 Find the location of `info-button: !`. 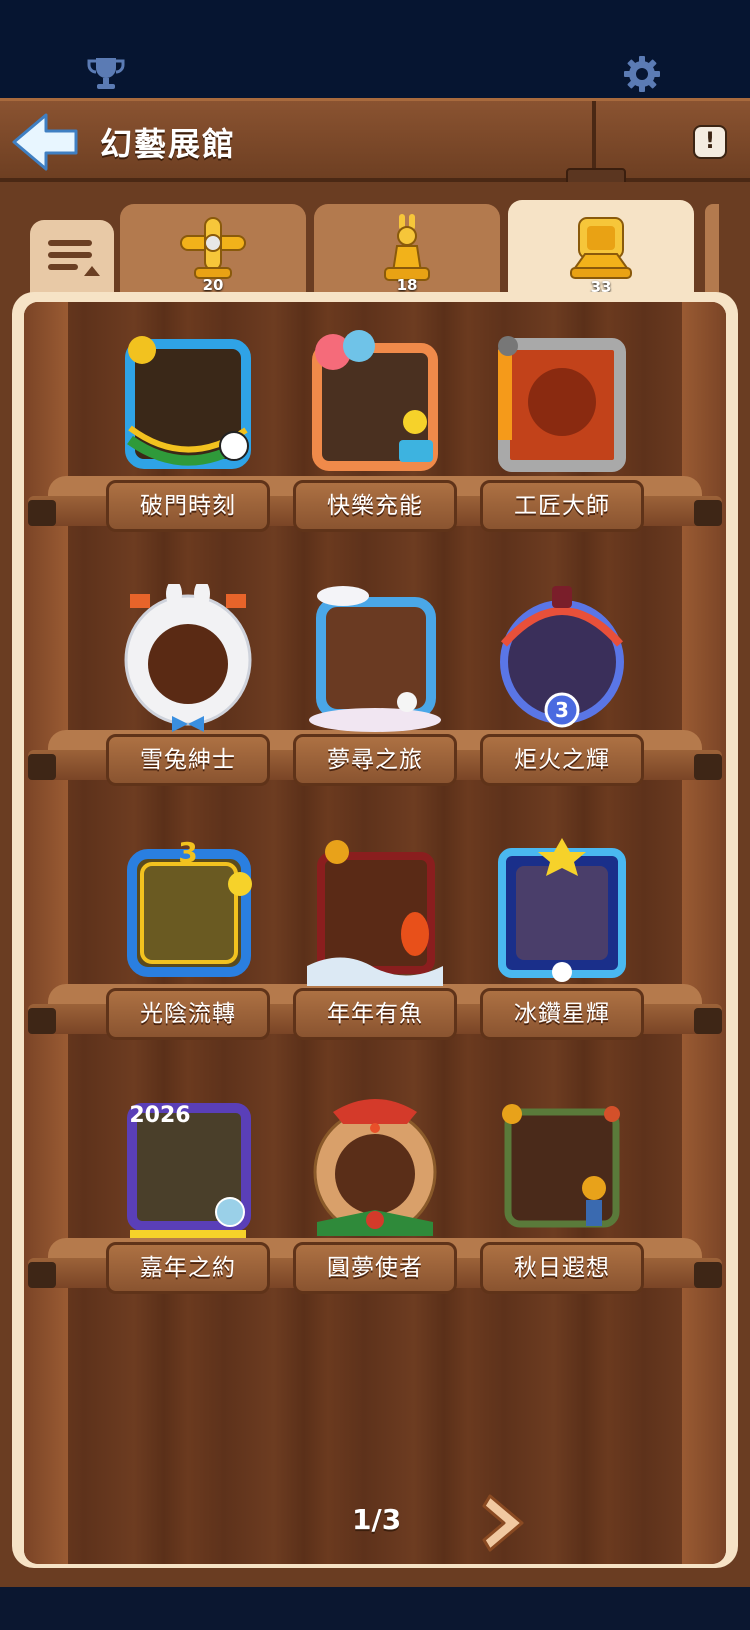

info-button: ! is located at coordinates (710, 142).